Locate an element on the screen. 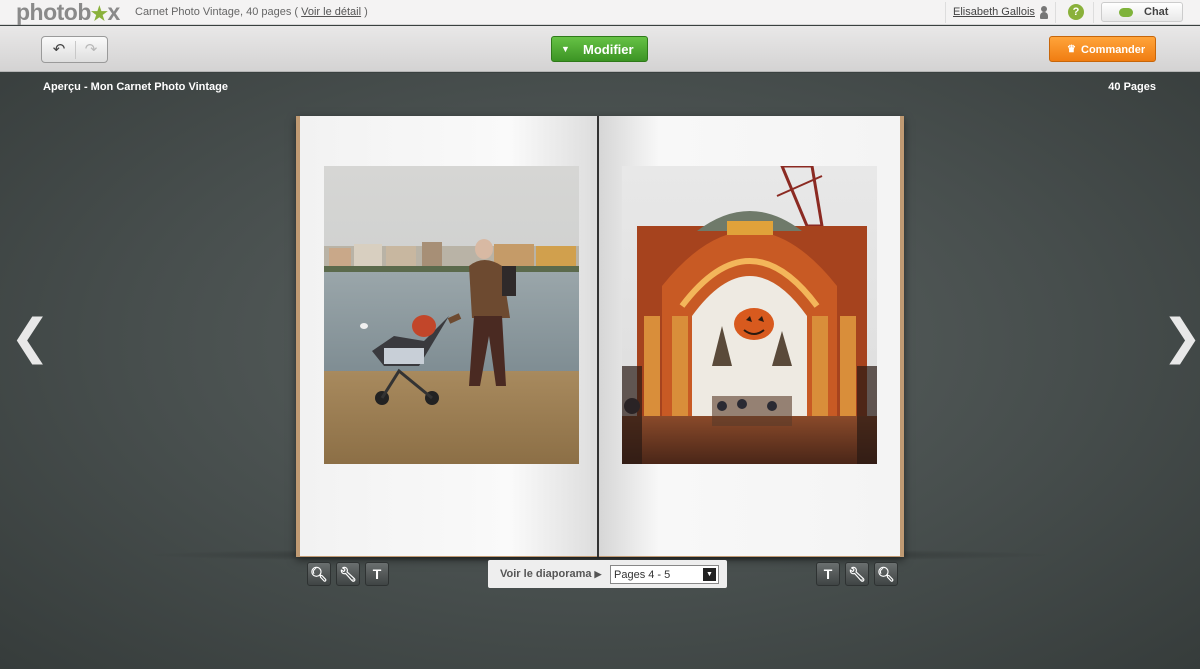 The image size is (1200, 669). text-left-button: T is located at coordinates (377, 574).